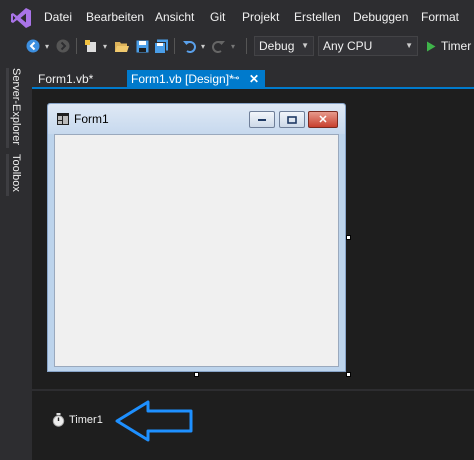 The height and width of the screenshot is (460, 474). I want to click on tab-label: Form1.vb [Design]*, so click(182, 79).